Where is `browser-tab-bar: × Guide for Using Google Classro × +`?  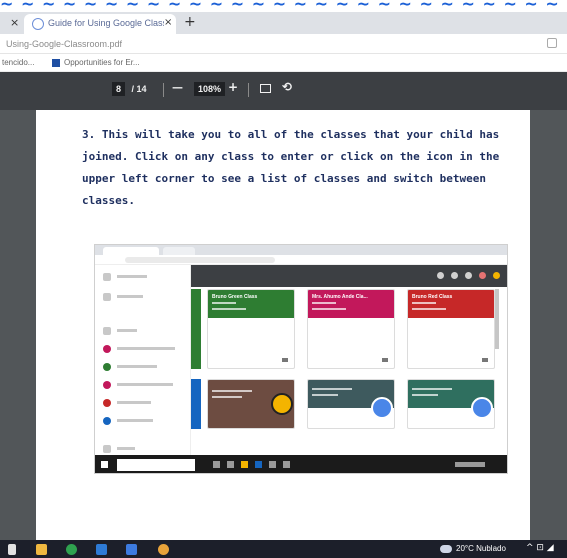 browser-tab-bar: × Guide for Using Google Classro × + is located at coordinates (283, 23).